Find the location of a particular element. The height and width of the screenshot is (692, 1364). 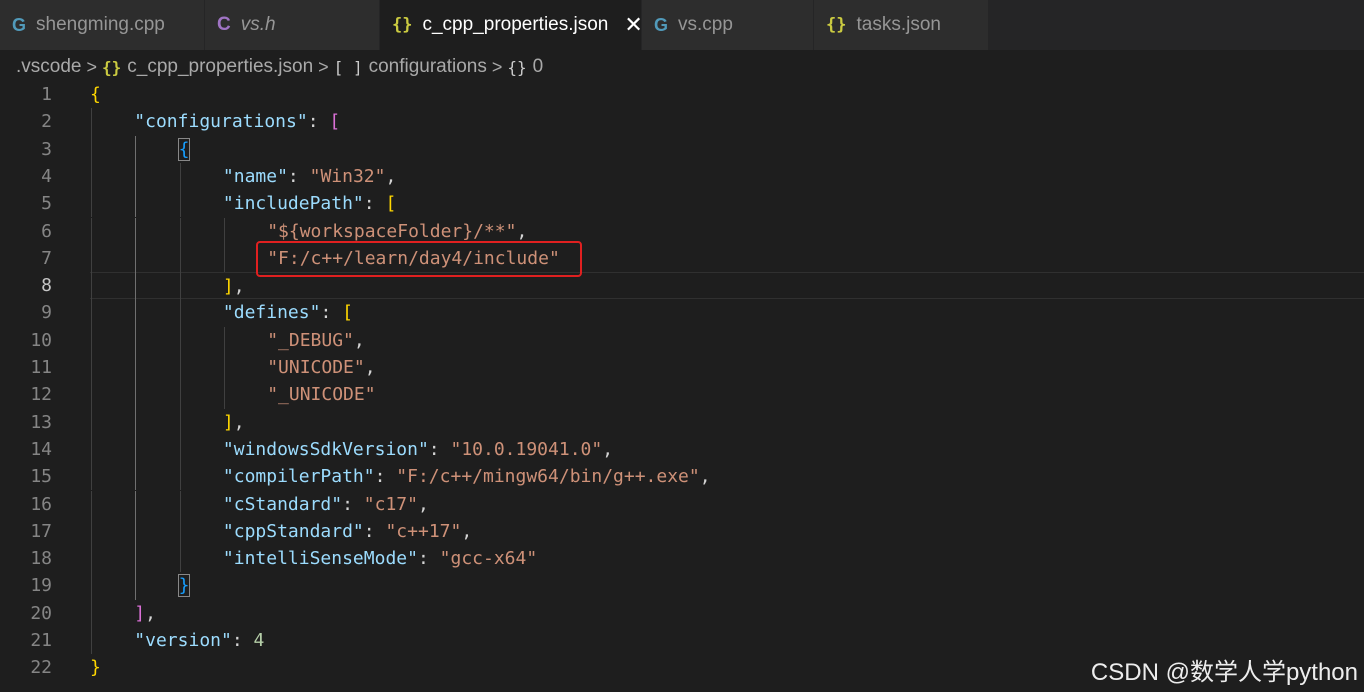

code-content: "name": "Win32", is located at coordinates (727, 176).